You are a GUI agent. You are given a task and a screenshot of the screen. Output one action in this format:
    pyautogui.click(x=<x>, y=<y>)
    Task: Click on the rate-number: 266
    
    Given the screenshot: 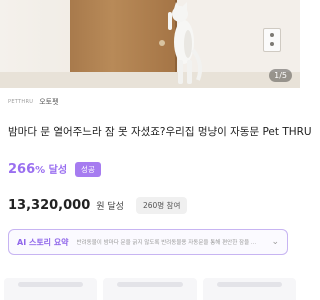 What is the action you would take?
    pyautogui.click(x=22, y=169)
    